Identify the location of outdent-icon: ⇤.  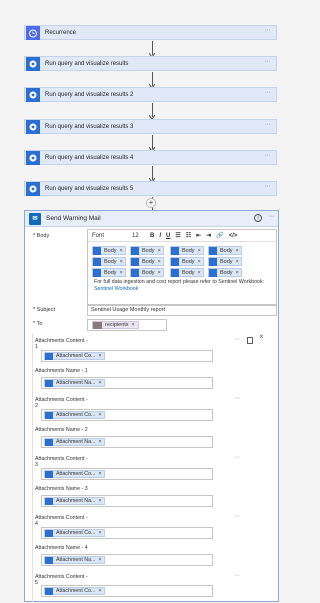
(198, 235).